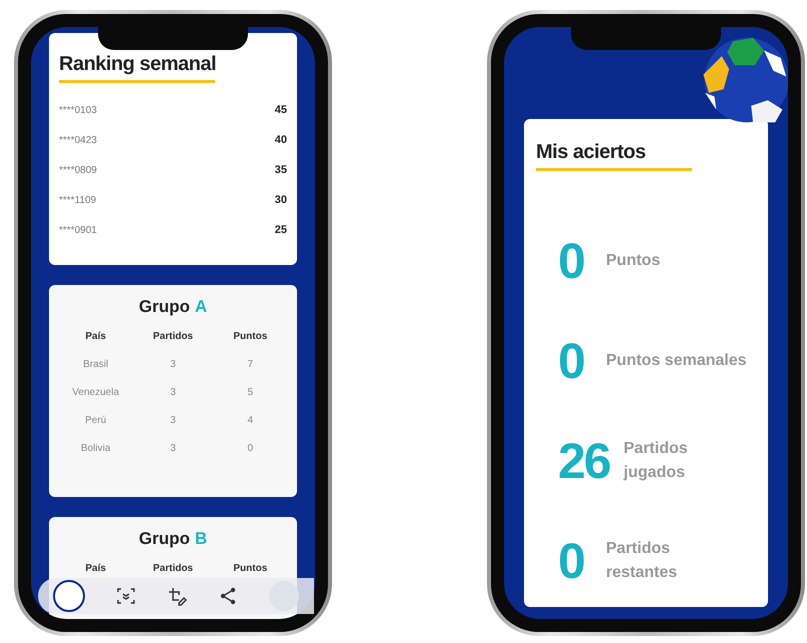  I want to click on stat-label: Puntos, so click(634, 261).